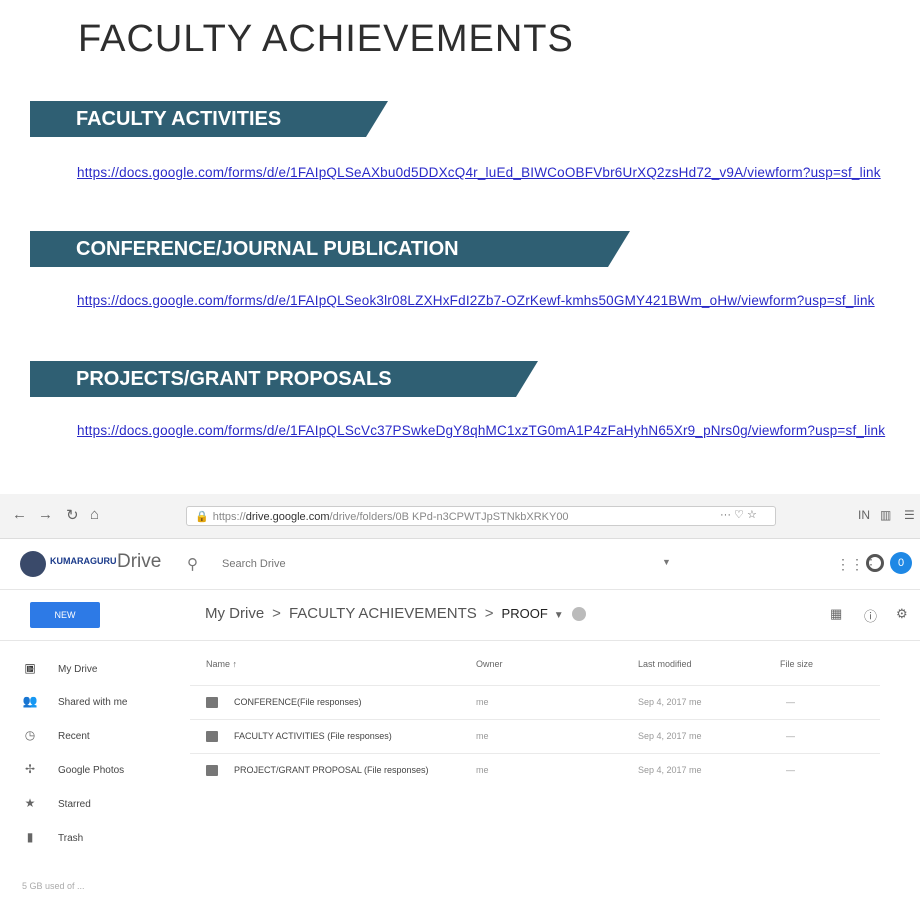  Describe the element at coordinates (30, 701) in the screenshot. I see `shared-icon: 👥` at that location.